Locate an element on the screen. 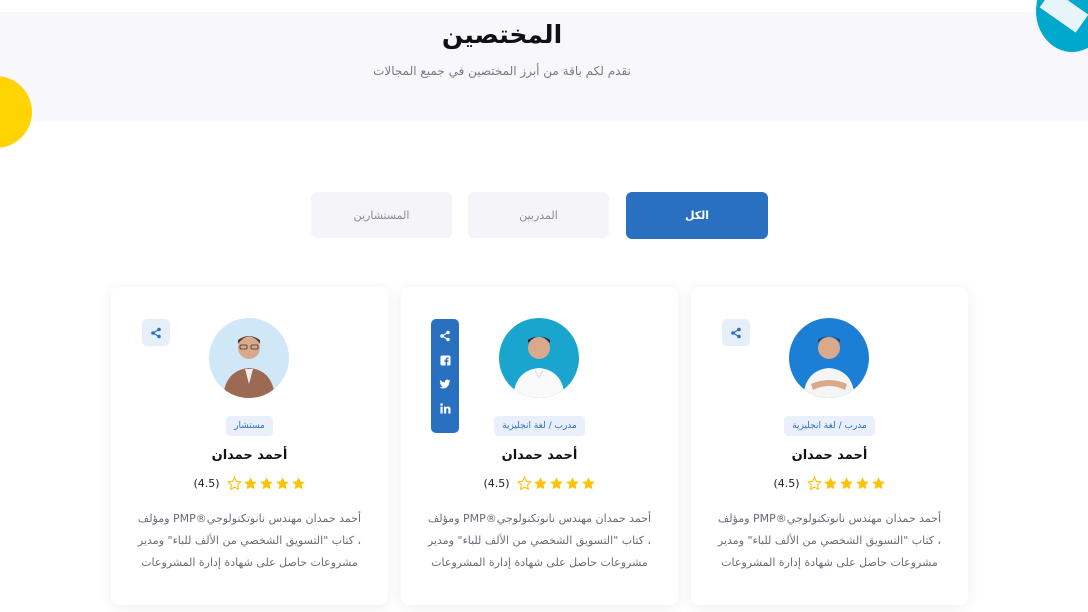 The image size is (1088, 612). role-badge: مستشار is located at coordinates (249, 426).